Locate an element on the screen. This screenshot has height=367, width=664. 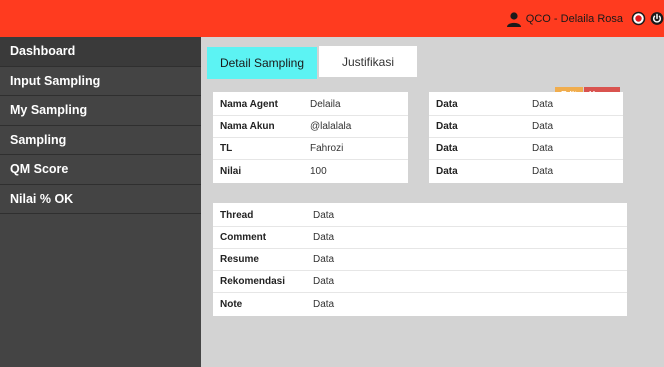
detail-row: Nama Akun @lalalala is located at coordinates (310, 127).